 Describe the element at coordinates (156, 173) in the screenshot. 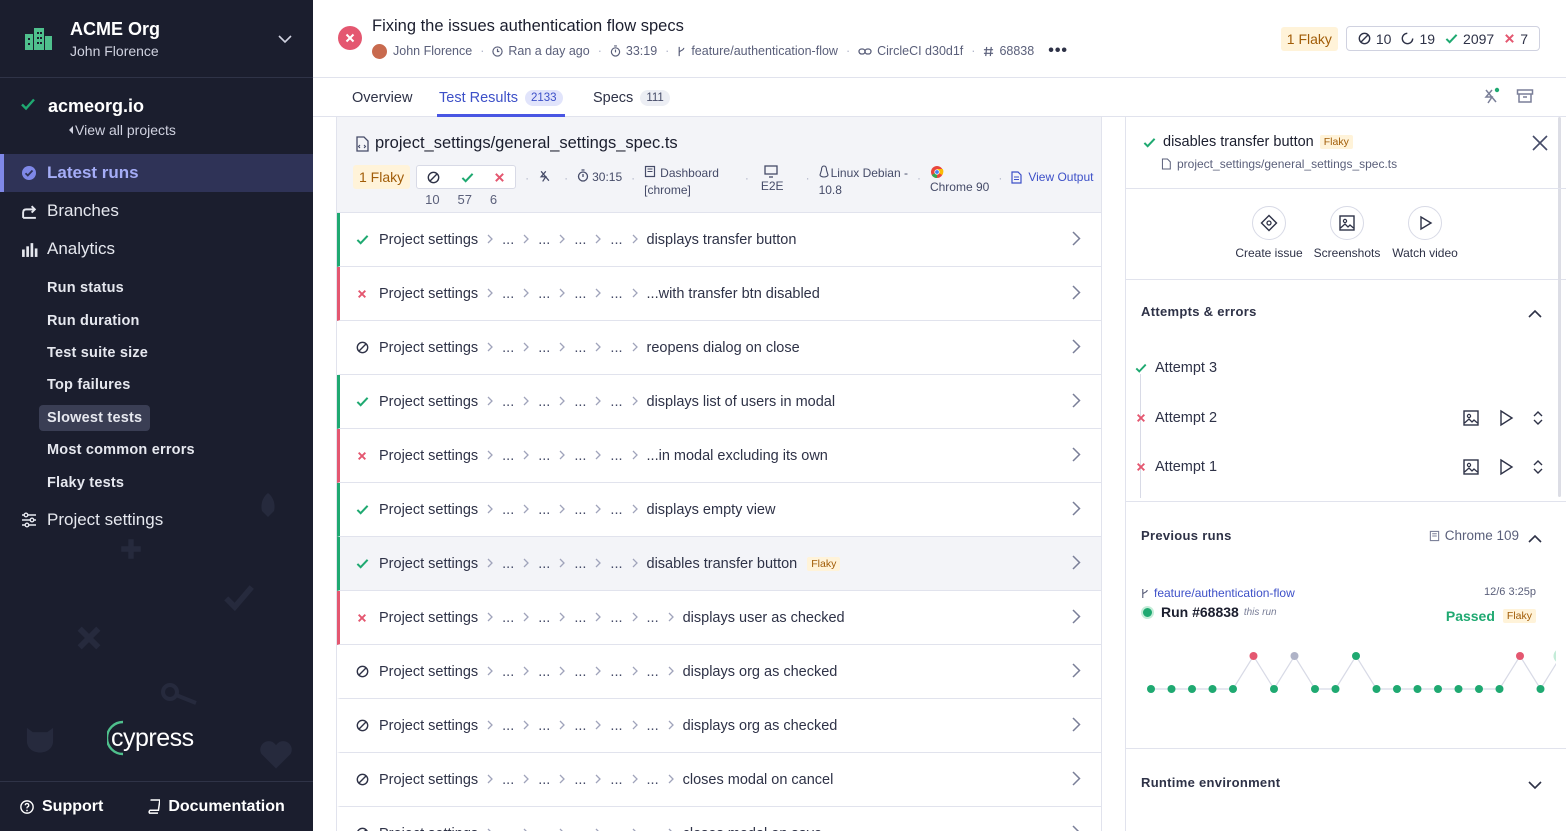

I see `nav-latest-runs: Latest runs` at that location.